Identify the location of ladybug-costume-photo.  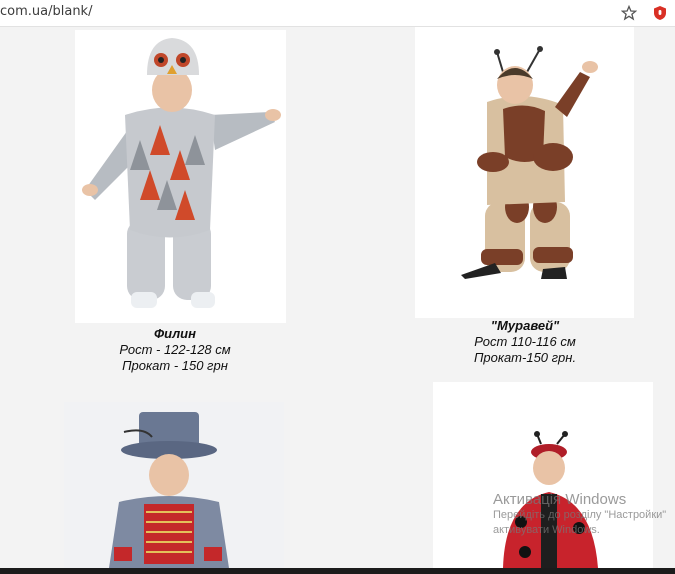
(543, 475).